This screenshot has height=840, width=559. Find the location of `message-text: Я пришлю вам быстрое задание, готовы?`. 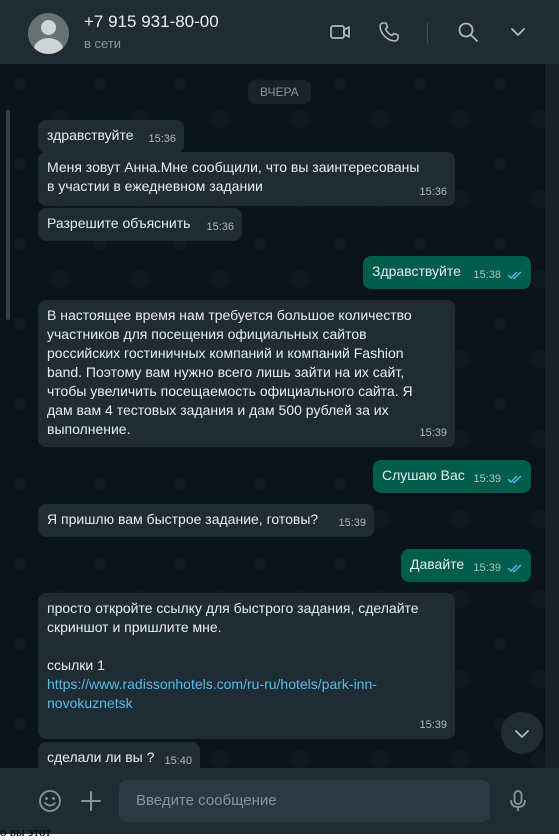

message-text: Я пришлю вам быстрое задание, готовы? is located at coordinates (183, 519).